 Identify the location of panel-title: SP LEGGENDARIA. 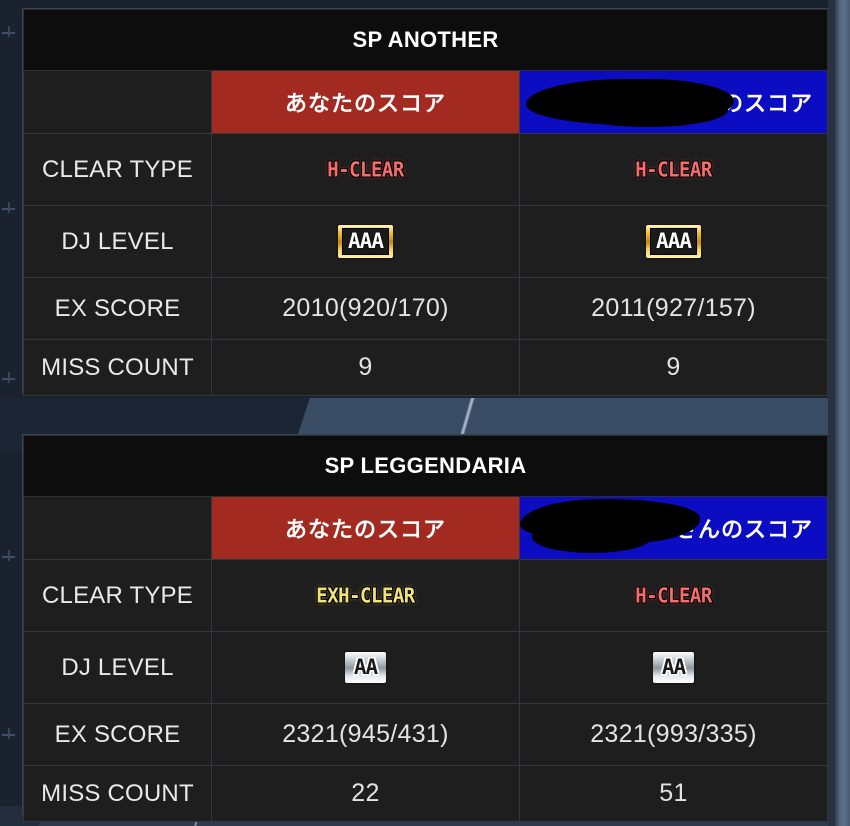
(425, 466).